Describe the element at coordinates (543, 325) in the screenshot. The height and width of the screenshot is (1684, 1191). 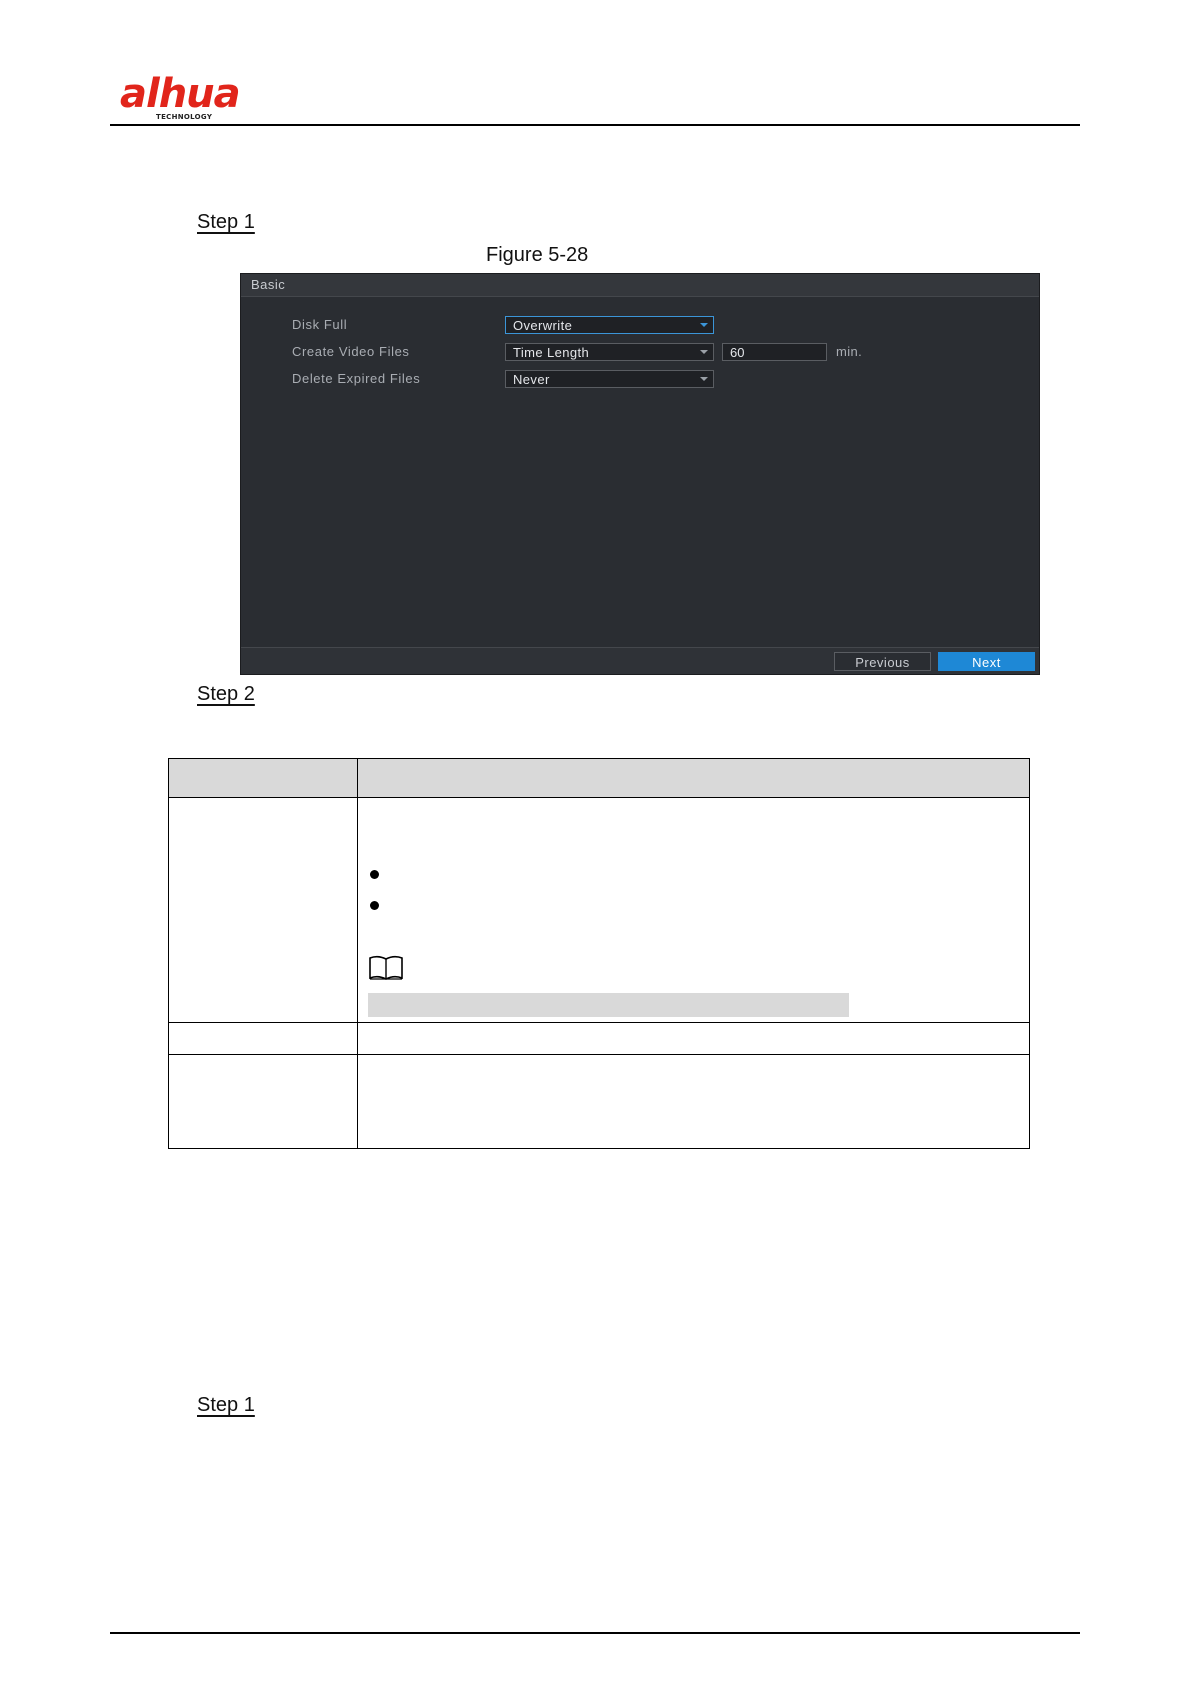
I see `disk-full-value: Overwrite` at that location.